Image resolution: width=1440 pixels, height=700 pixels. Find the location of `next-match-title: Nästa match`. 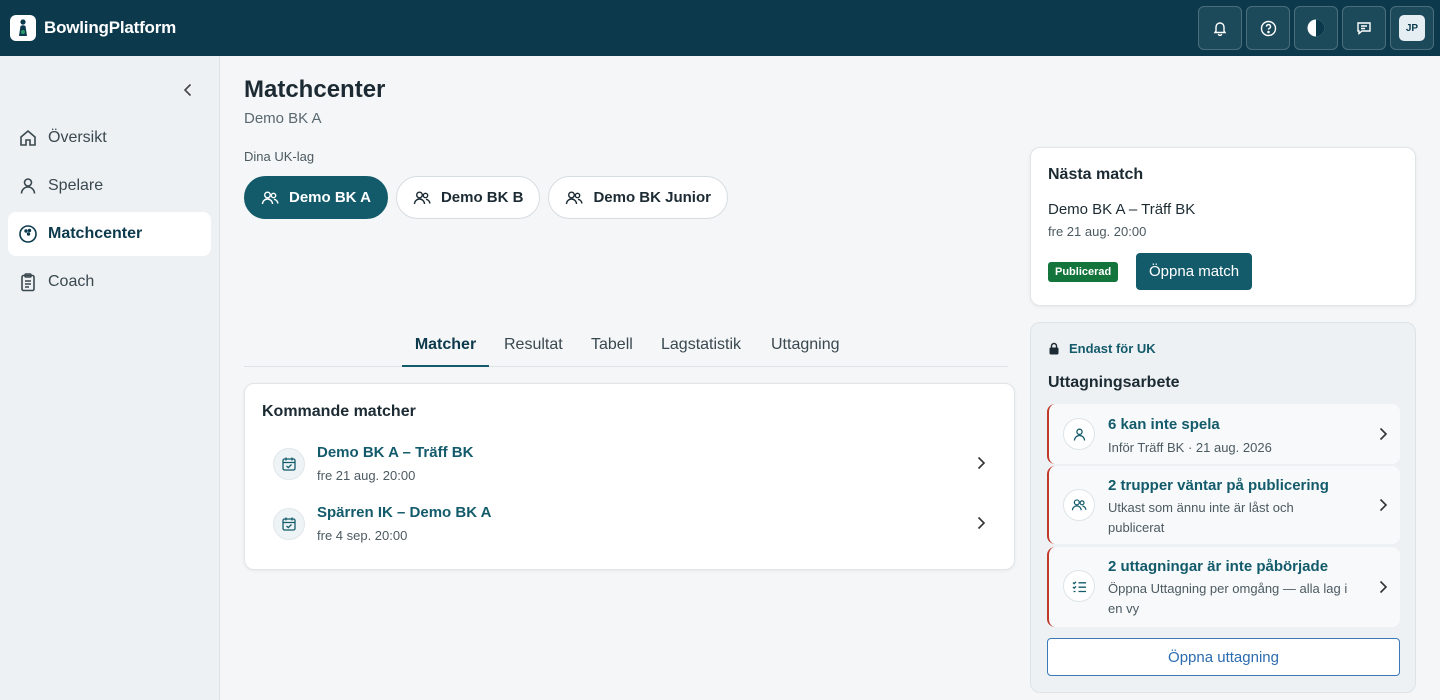

next-match-title: Nästa match is located at coordinates (1096, 174).